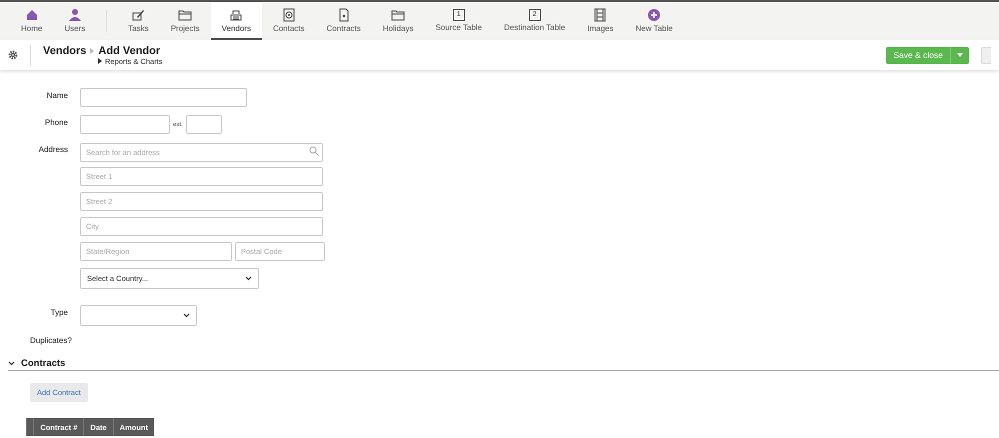  I want to click on breadcrumb-separator-icon, so click(92, 51).